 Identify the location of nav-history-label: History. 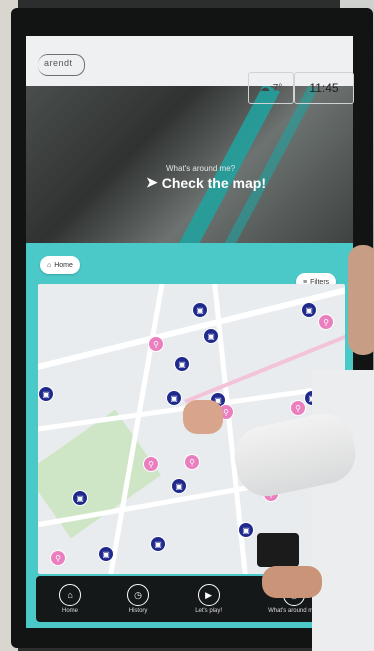
(138, 611).